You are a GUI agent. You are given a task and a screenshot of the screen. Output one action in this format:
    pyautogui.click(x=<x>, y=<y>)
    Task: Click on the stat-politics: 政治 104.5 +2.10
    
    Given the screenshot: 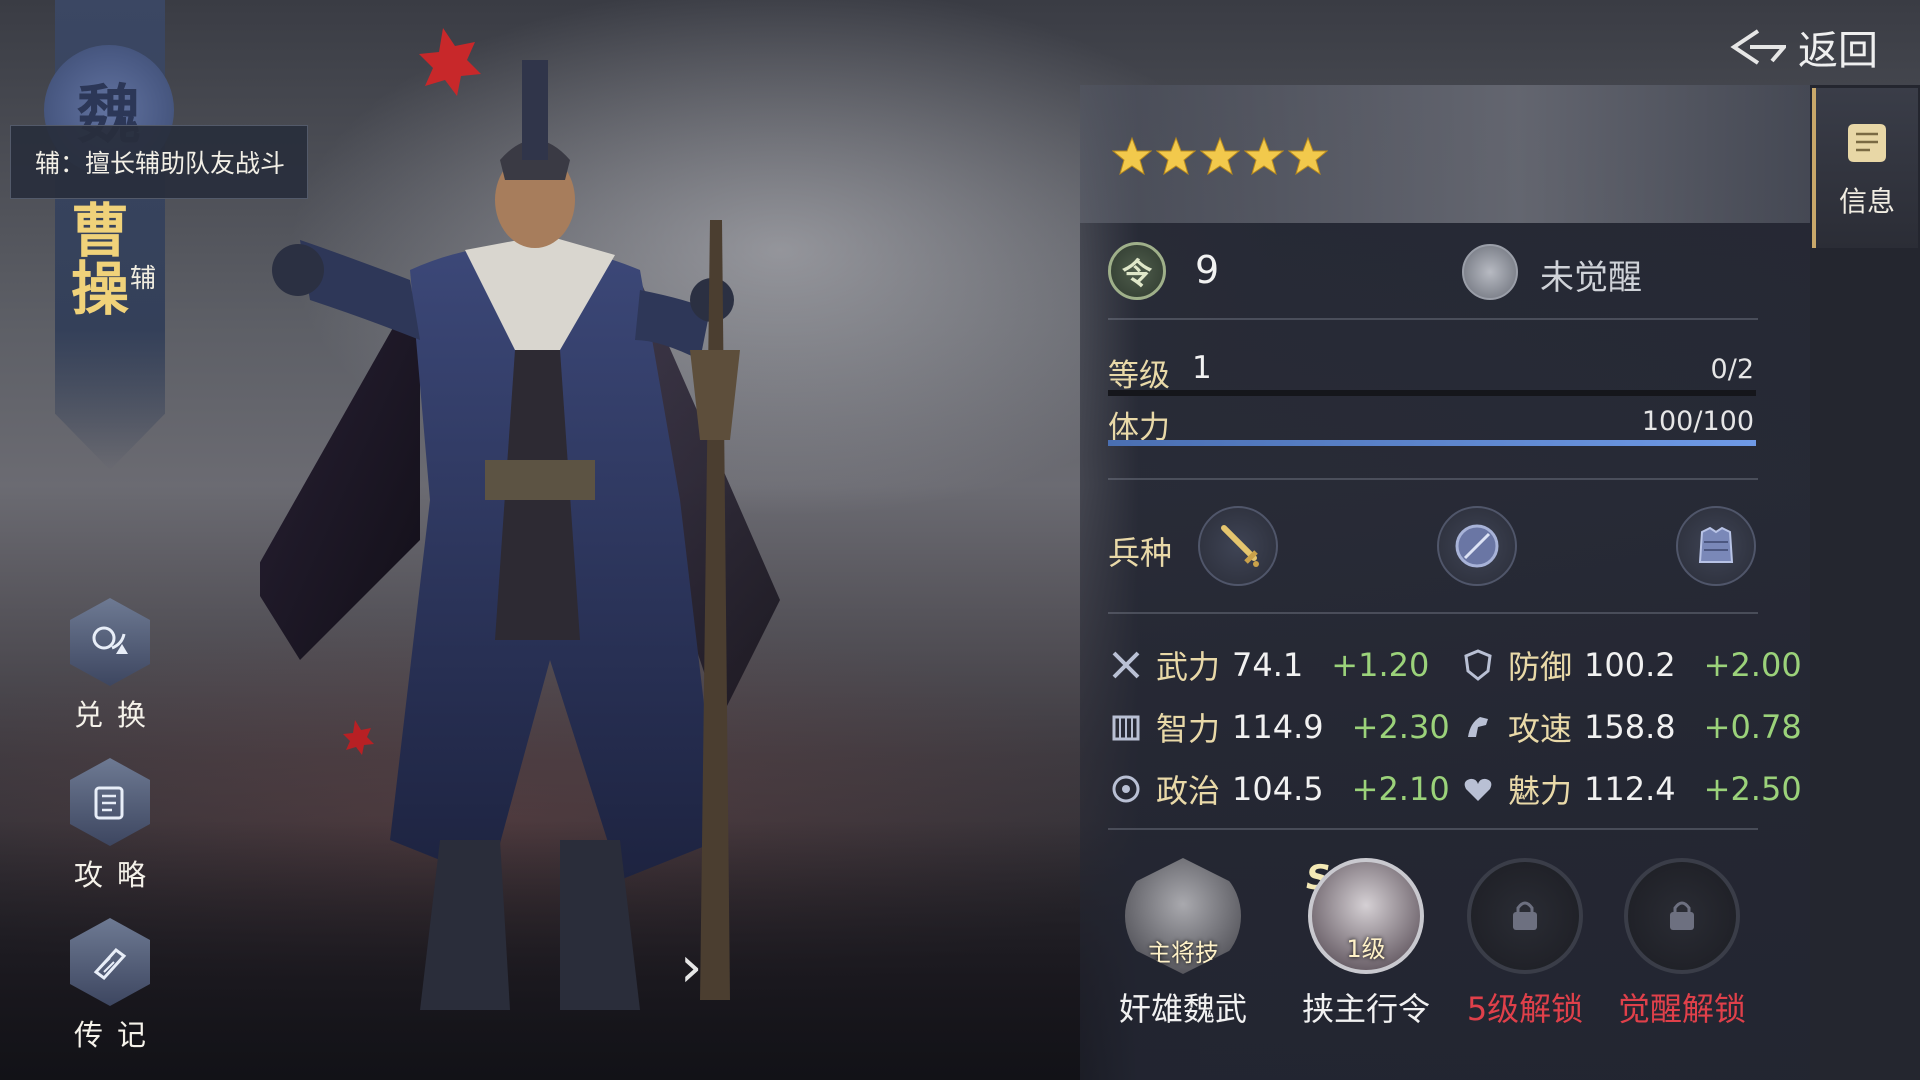 What is the action you would take?
    pyautogui.click(x=1279, y=789)
    